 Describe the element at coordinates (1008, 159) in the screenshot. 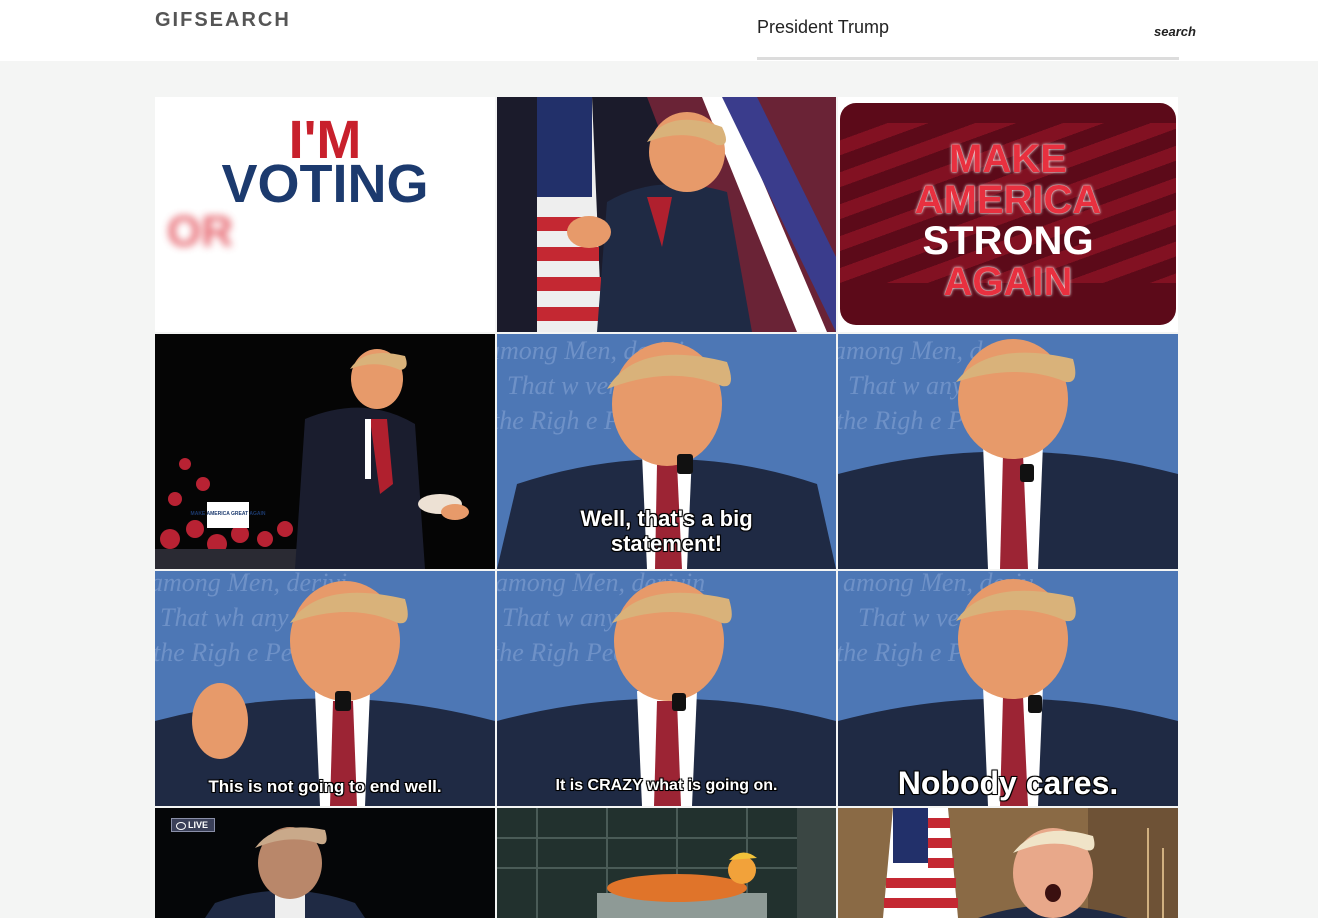

I see `maga-line-1: MAKE` at that location.